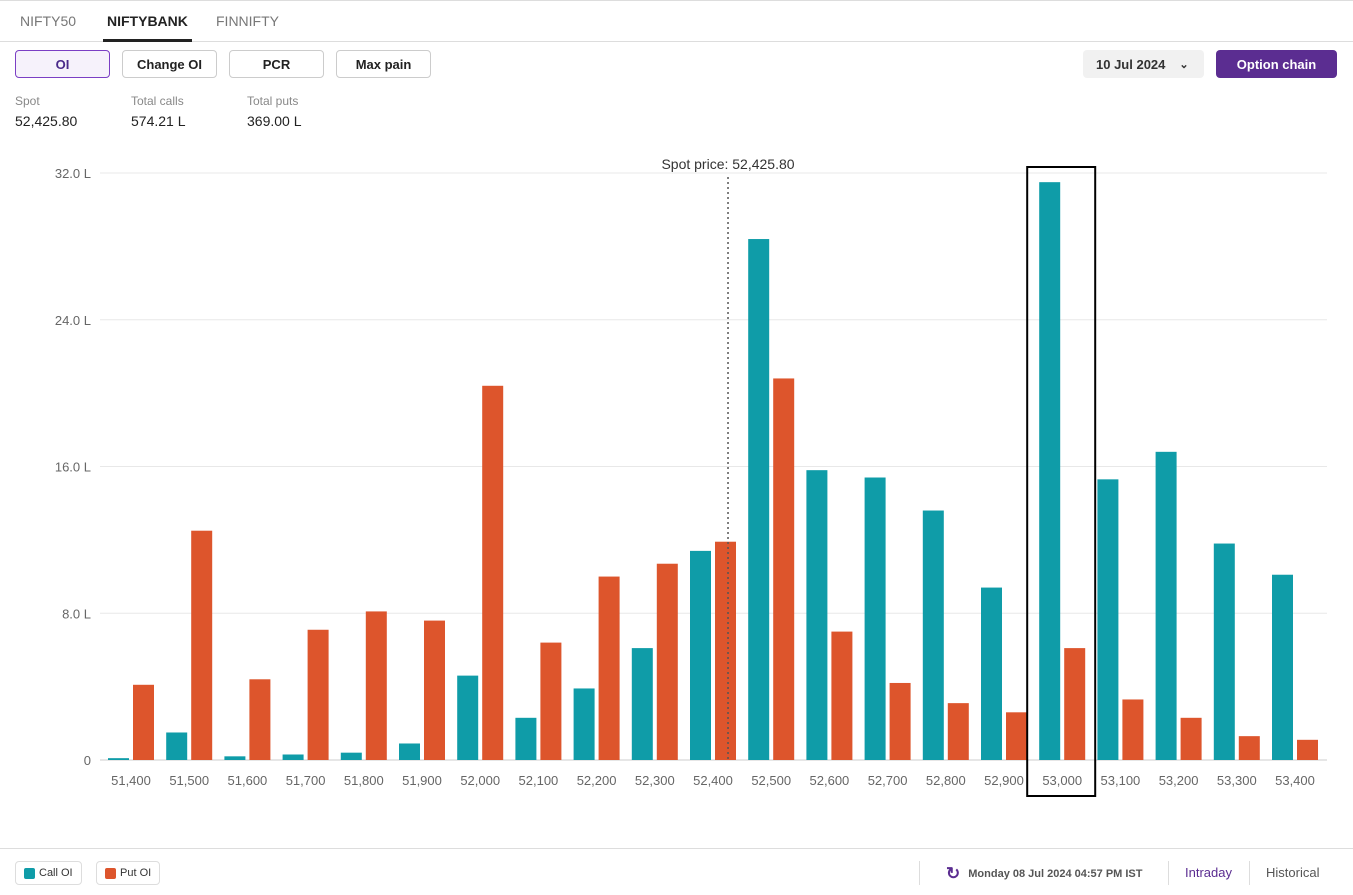  What do you see at coordinates (73, 320) in the screenshot?
I see `y-tick-label: 24.0 L` at bounding box center [73, 320].